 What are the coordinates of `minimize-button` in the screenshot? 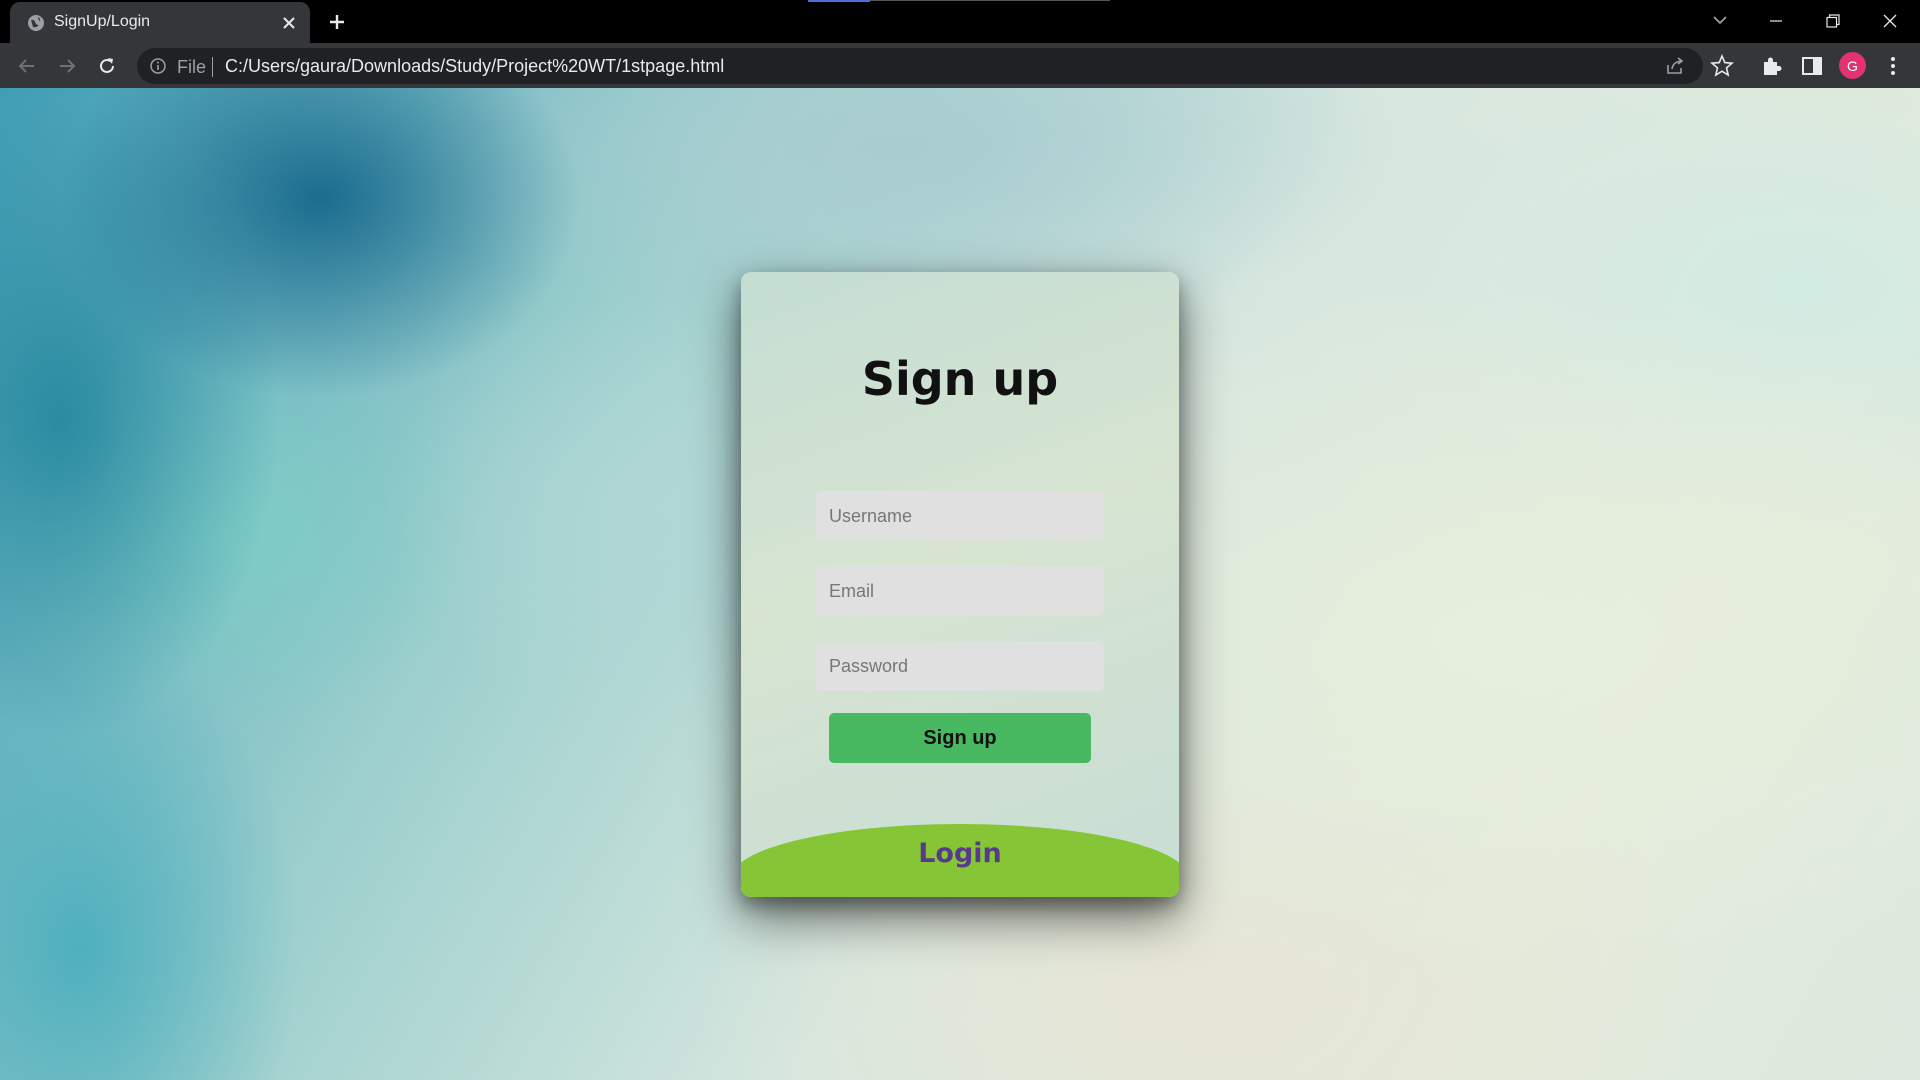 It's located at (1776, 21).